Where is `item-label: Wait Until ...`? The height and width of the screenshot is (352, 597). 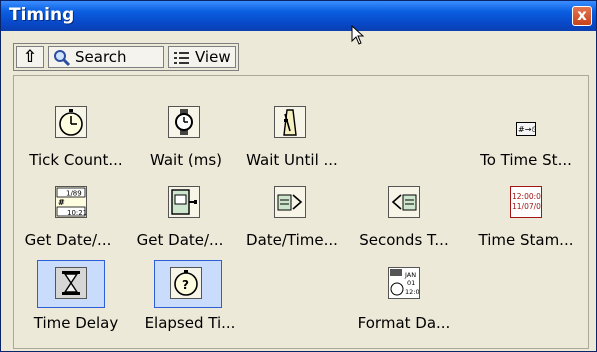 item-label: Wait Until ... is located at coordinates (292, 160).